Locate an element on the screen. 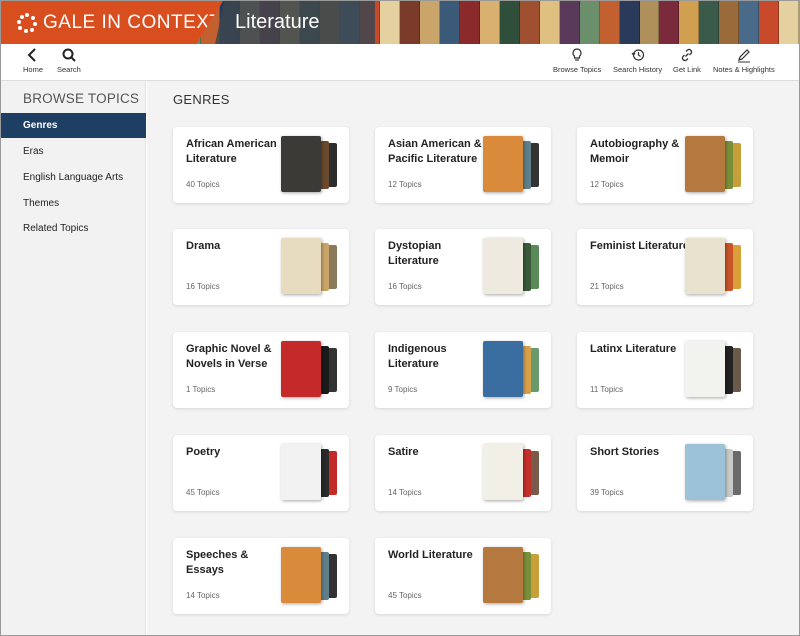 The image size is (800, 636). genre-card: Speeches & Essays 14 Topics is located at coordinates (261, 576).